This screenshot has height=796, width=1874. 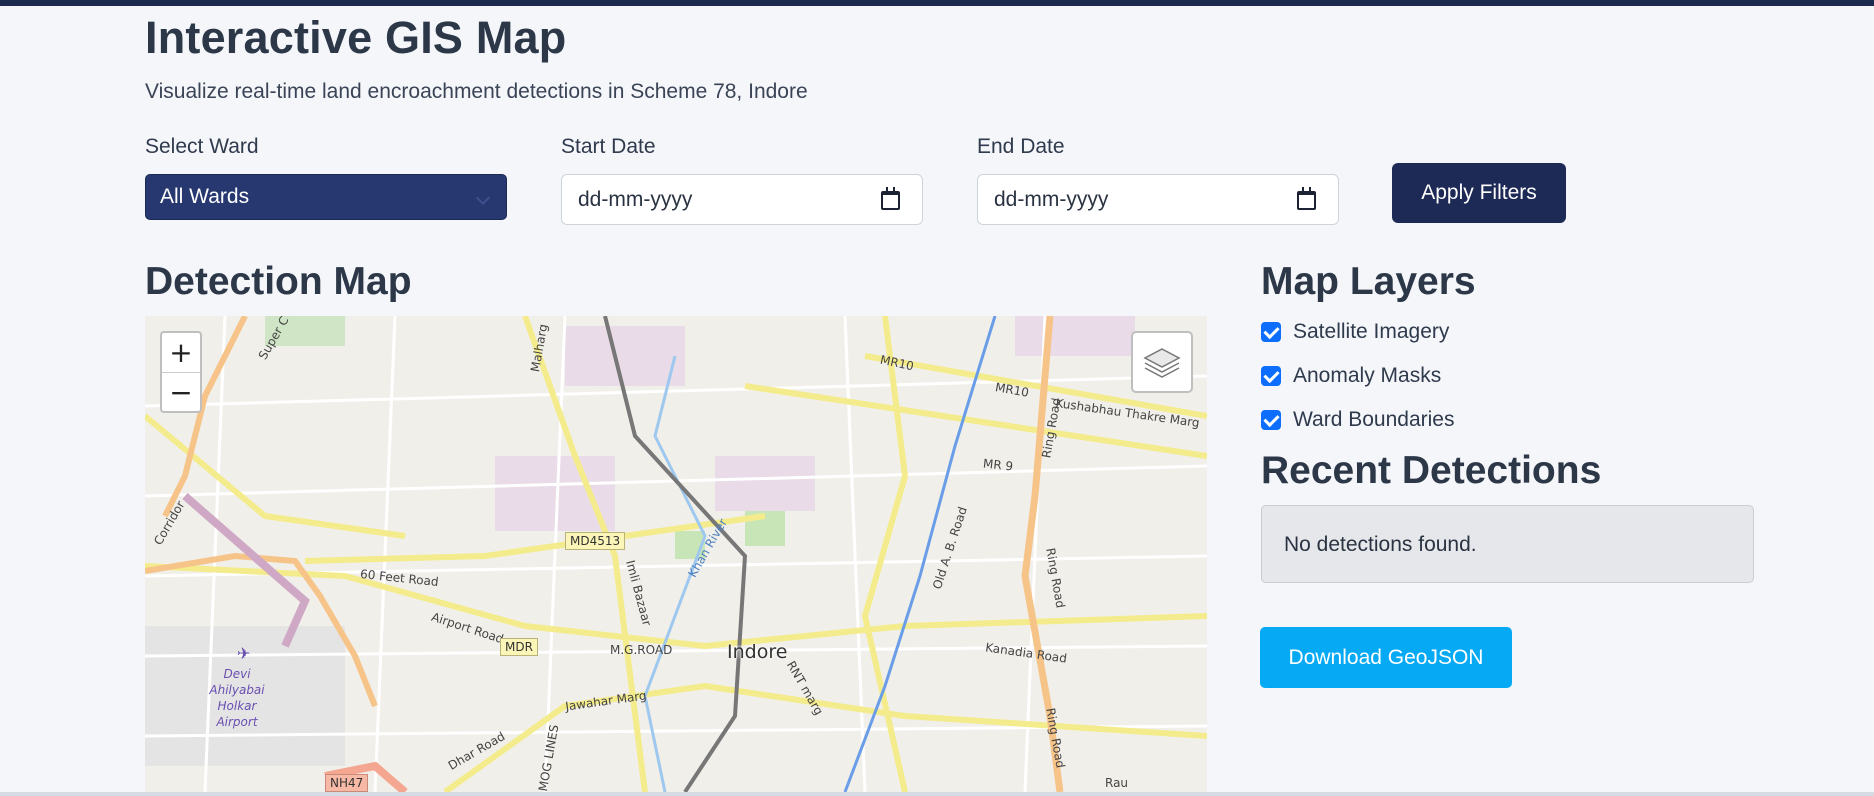 What do you see at coordinates (244, 653) in the screenshot?
I see `airplane-icon: ✈` at bounding box center [244, 653].